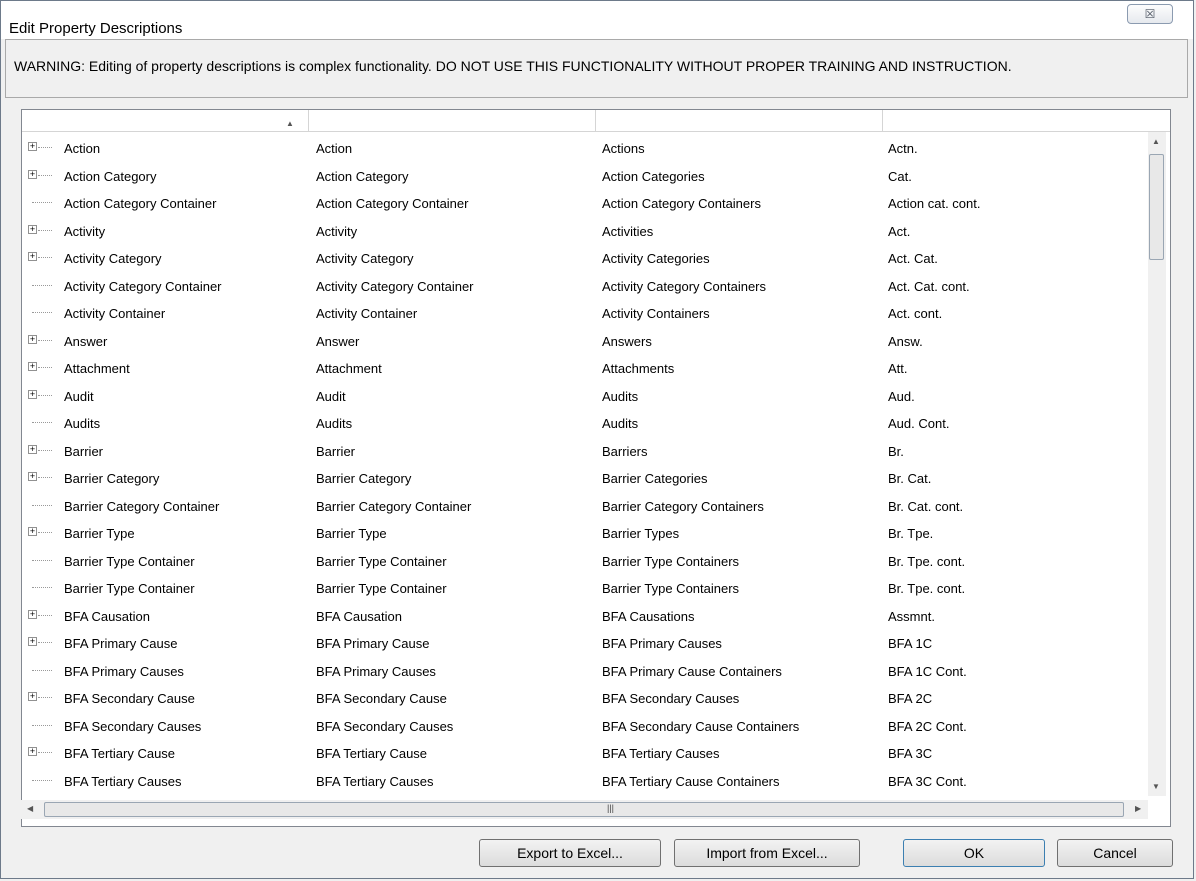  I want to click on cell-abbreviation: BFA 2C Cont., so click(927, 726).